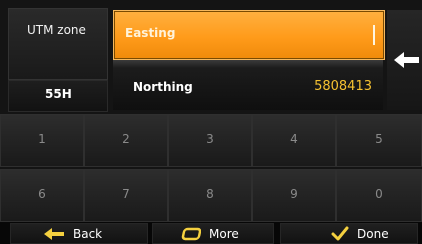 The image size is (422, 244). I want to click on easting-field: Easting, so click(249, 35).